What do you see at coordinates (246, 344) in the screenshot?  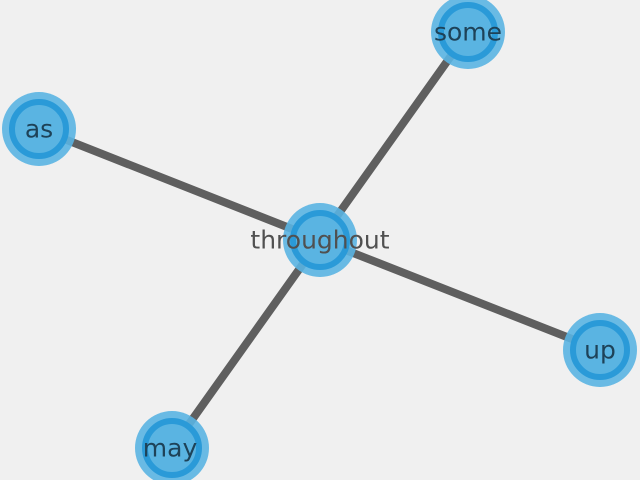 I see `edge-throughout-may` at bounding box center [246, 344].